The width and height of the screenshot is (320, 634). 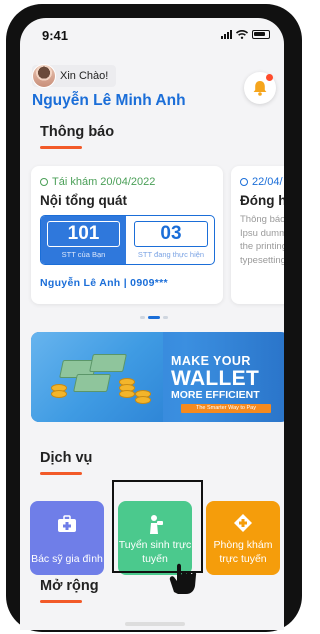 What do you see at coordinates (152, 36) in the screenshot?
I see `status-bar: 9:41` at bounding box center [152, 36].